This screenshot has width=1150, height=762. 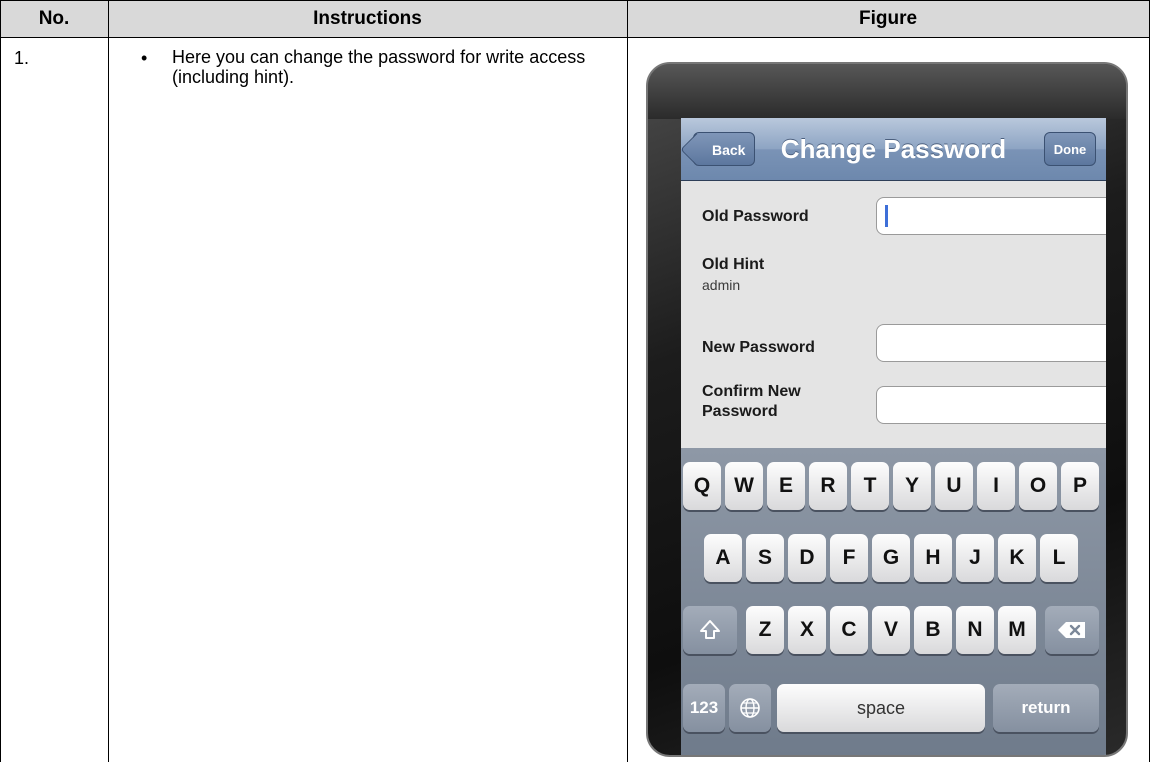 What do you see at coordinates (22, 58) in the screenshot?
I see `row-number: 1.` at bounding box center [22, 58].